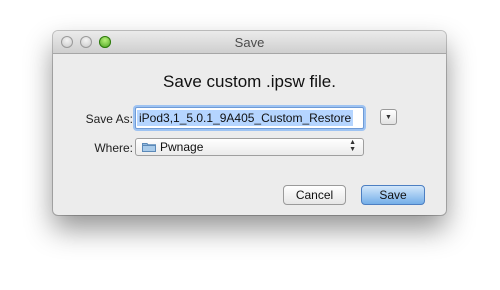 This screenshot has height=290, width=500. Describe the element at coordinates (182, 147) in the screenshot. I see `where-value: Pwnage` at that location.